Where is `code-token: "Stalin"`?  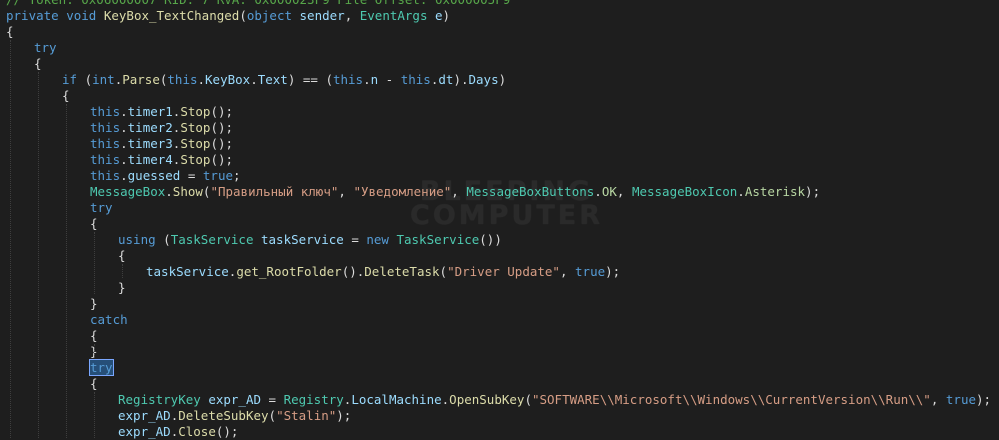
code-token: "Stalin" is located at coordinates (306, 415).